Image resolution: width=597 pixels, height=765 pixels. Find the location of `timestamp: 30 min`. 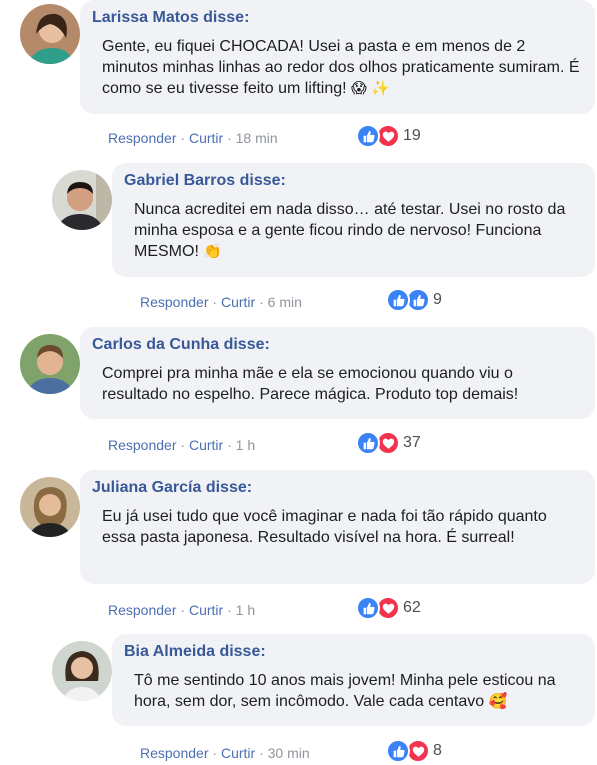

timestamp: 30 min is located at coordinates (288, 753).